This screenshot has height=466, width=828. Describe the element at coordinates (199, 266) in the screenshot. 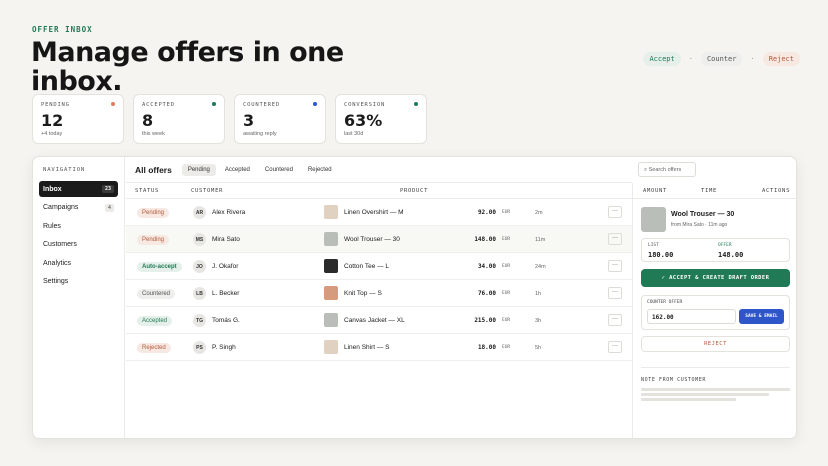

I see `avatar: JO` at that location.